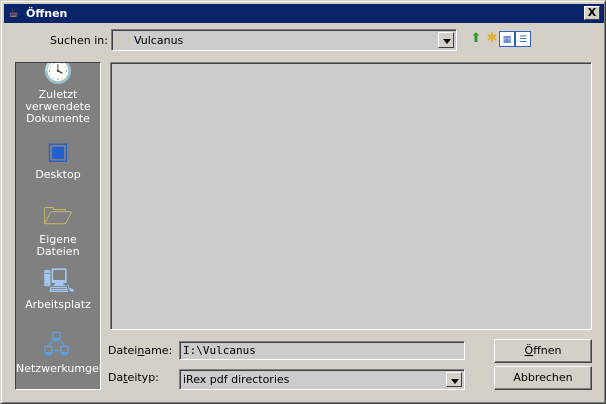 The height and width of the screenshot is (404, 606). Describe the element at coordinates (123, 41) in the screenshot. I see `folder-icon: 🗀` at that location.